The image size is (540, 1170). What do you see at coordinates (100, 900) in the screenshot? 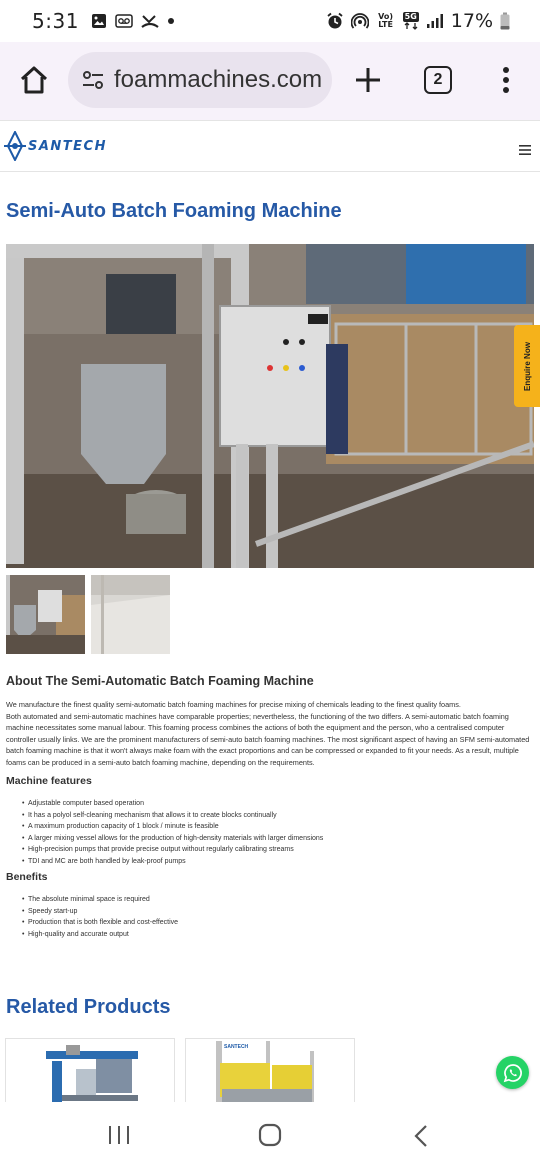
I see `list-item: The absolute minimal space is required` at bounding box center [100, 900].